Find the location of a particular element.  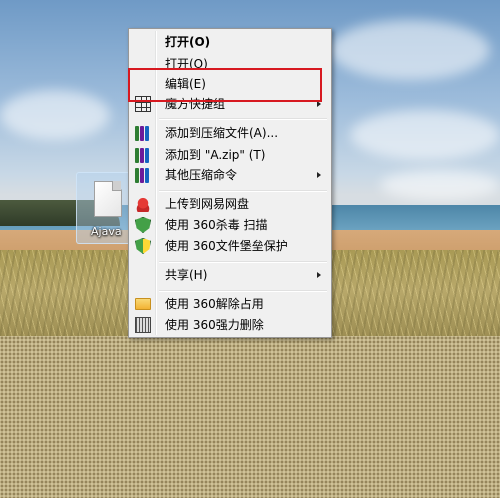

menu-item-360-force-delete: 使用 360强力删除 is located at coordinates (230, 325).